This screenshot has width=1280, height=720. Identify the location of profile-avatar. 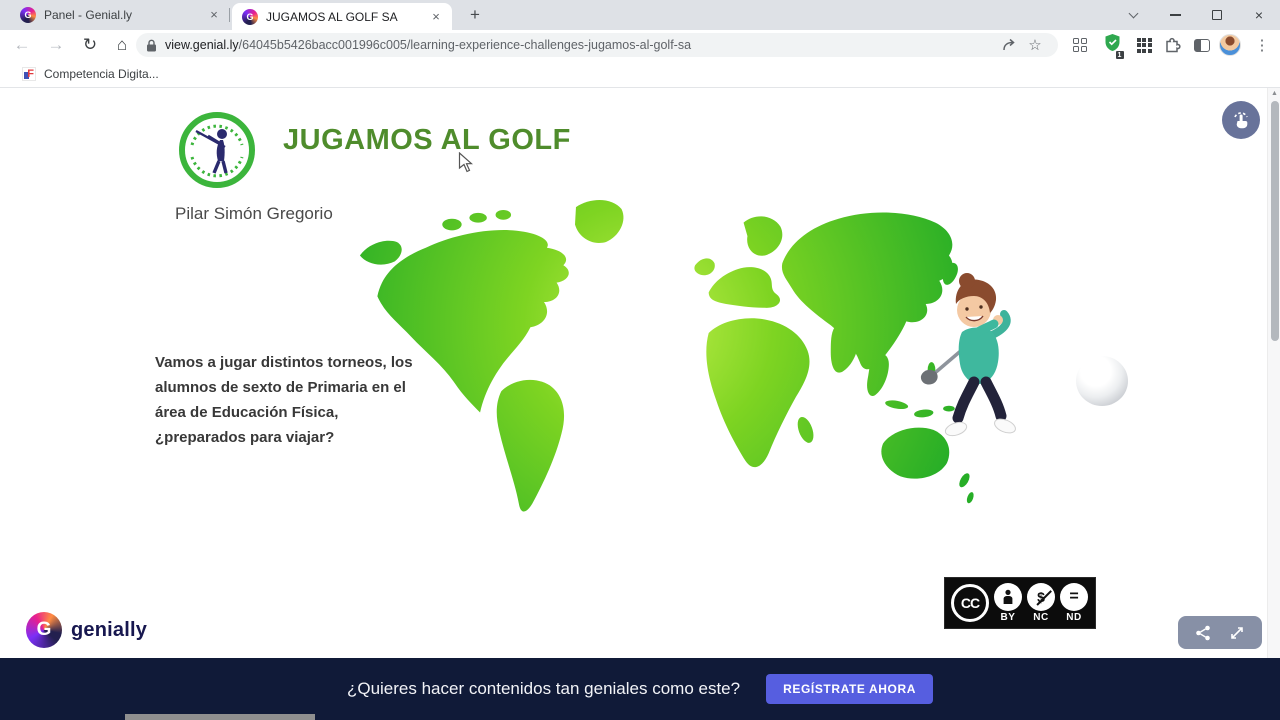
(1230, 45).